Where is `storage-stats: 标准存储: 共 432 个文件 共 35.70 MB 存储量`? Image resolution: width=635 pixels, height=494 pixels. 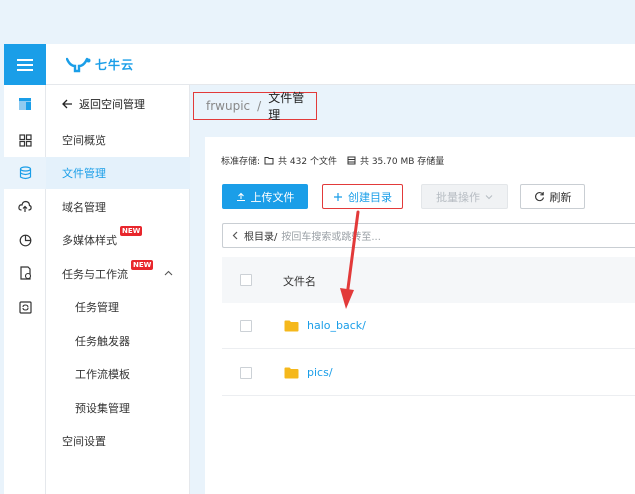
storage-stats: 标准存储: 共 432 个文件 共 35.70 MB 存储量 is located at coordinates (332, 160).